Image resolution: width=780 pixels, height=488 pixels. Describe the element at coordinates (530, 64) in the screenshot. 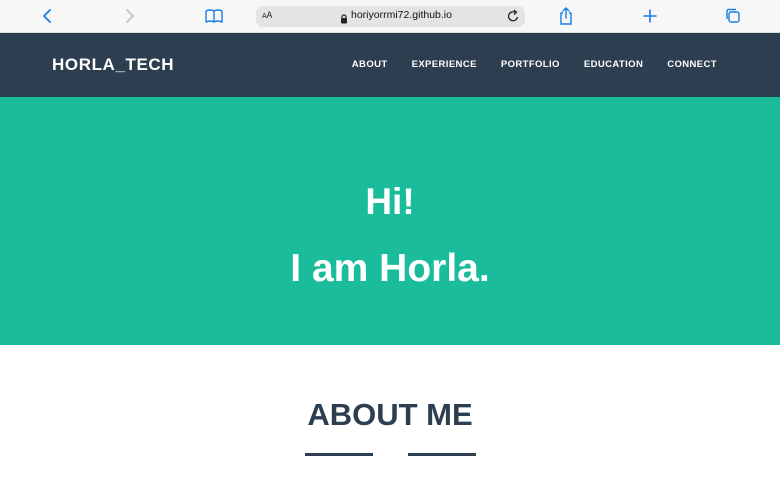

I see `nav-link-portfolio: PORTFOLIO` at that location.